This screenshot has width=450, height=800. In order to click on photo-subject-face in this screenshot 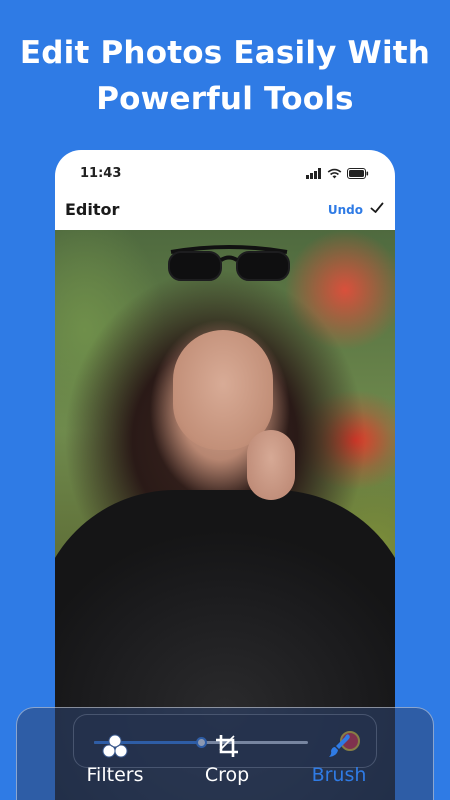, I will do `click(223, 390)`.